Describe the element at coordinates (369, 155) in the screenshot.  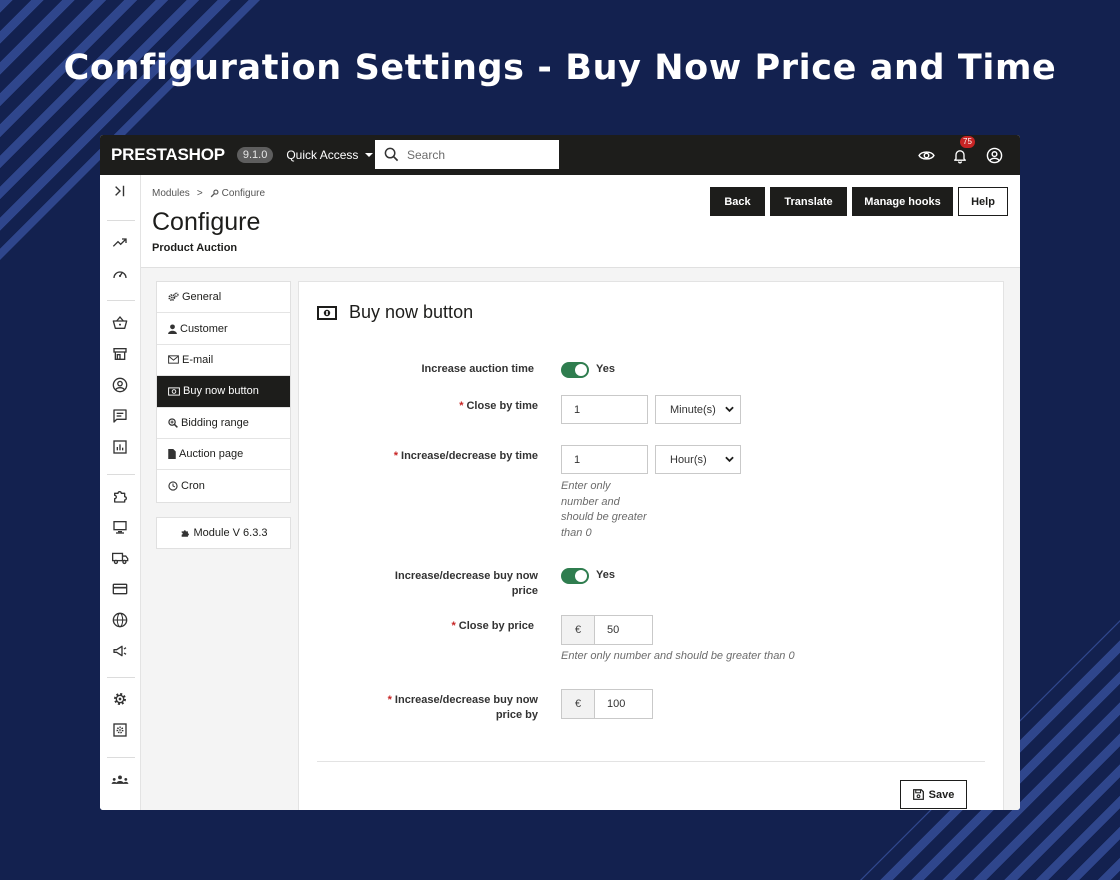
I see `caret-down-icon` at that location.